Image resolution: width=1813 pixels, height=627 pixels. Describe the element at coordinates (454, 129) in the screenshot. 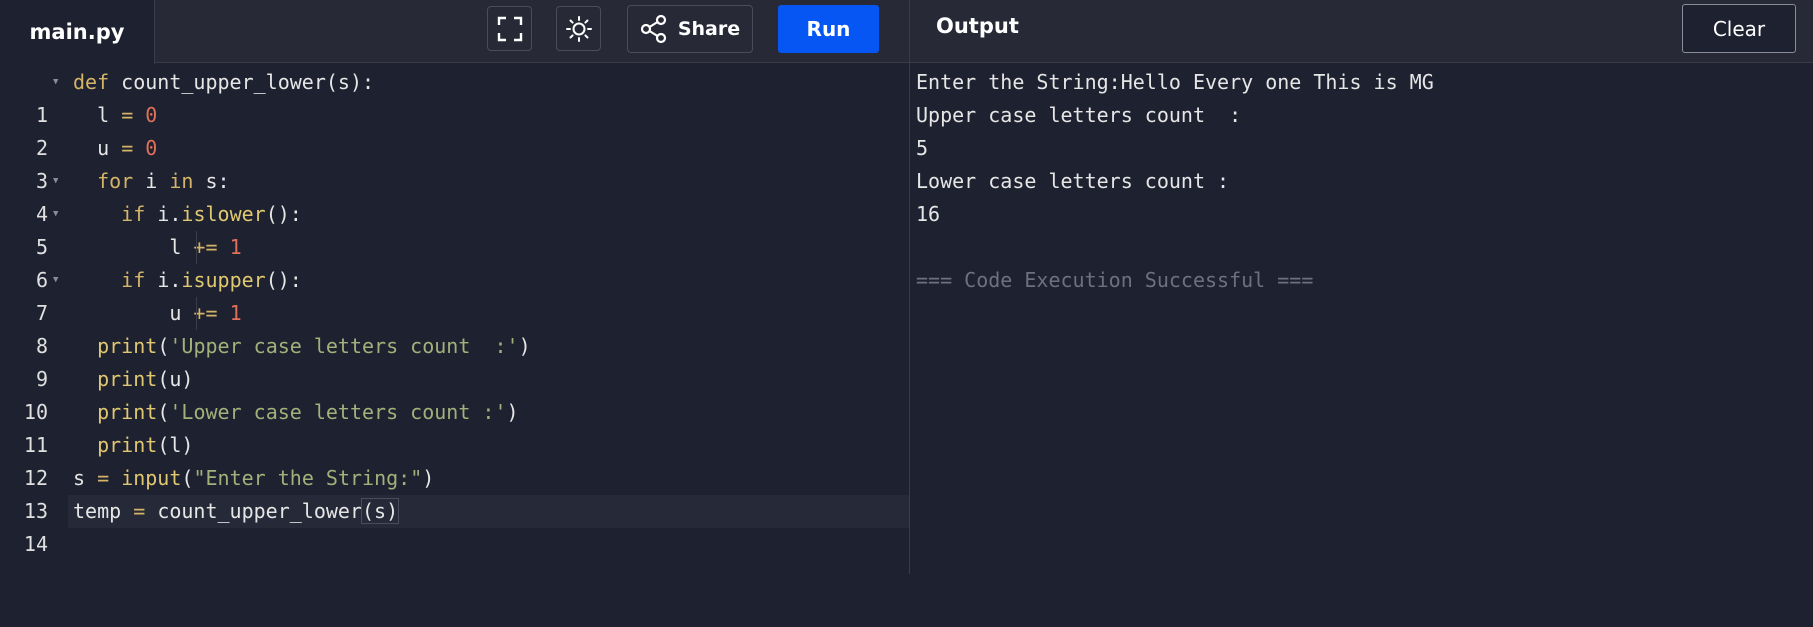

I see `code-line: 2 l = 0` at that location.